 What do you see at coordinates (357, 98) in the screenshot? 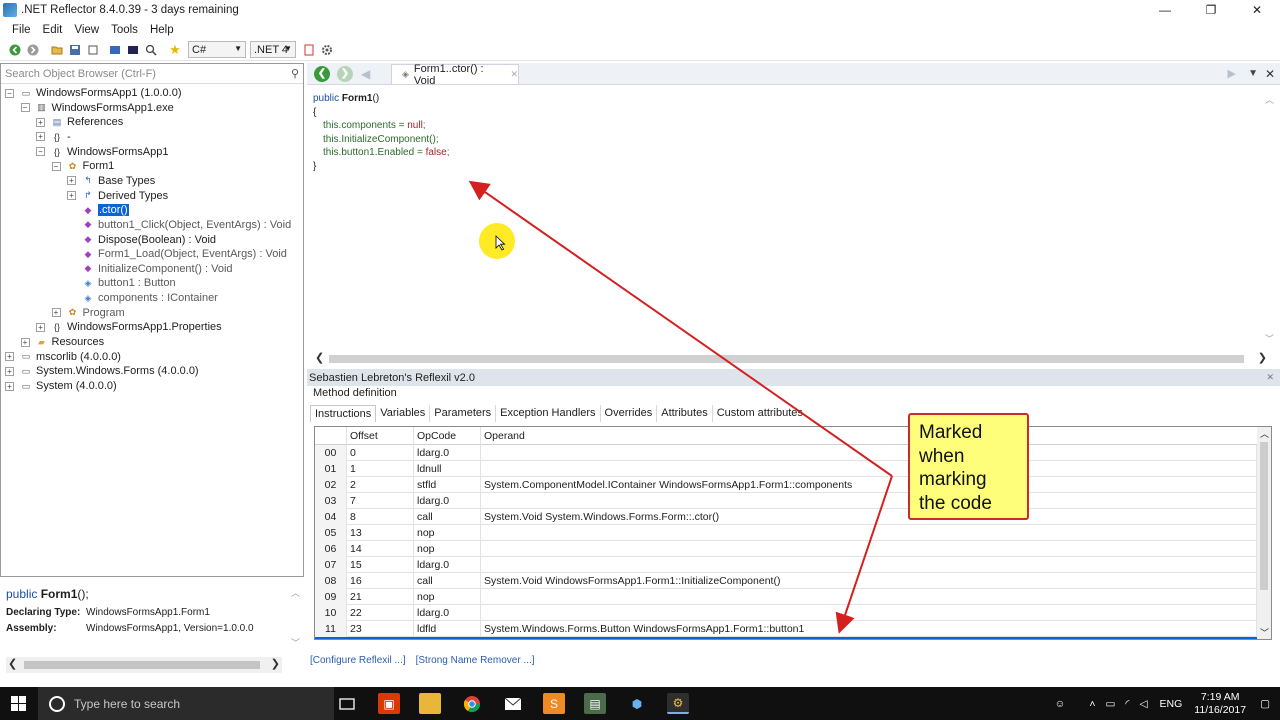
I see `code-method-name: Form1` at bounding box center [357, 98].